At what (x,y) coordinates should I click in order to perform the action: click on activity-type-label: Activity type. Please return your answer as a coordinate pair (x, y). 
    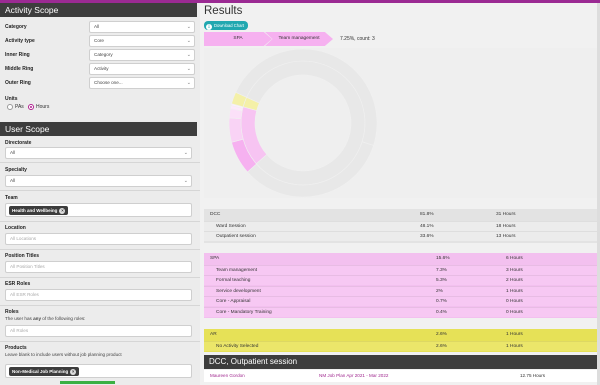
    Looking at the image, I should click on (20, 41).